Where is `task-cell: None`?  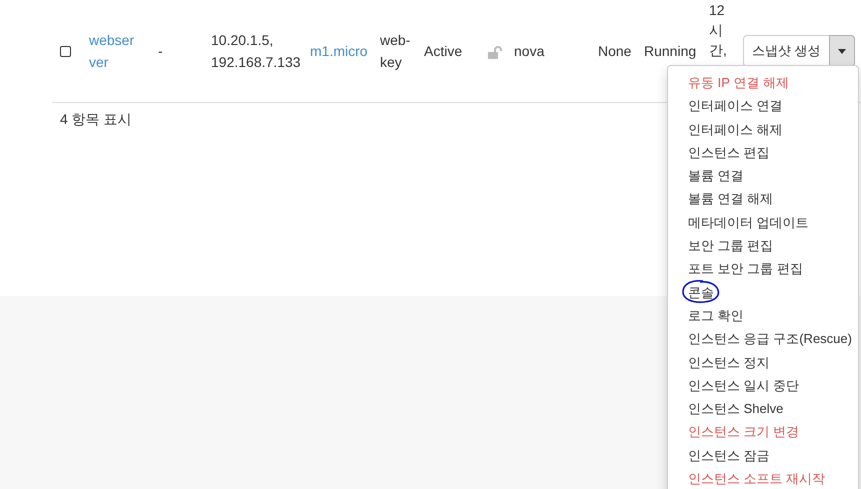 task-cell: None is located at coordinates (615, 51).